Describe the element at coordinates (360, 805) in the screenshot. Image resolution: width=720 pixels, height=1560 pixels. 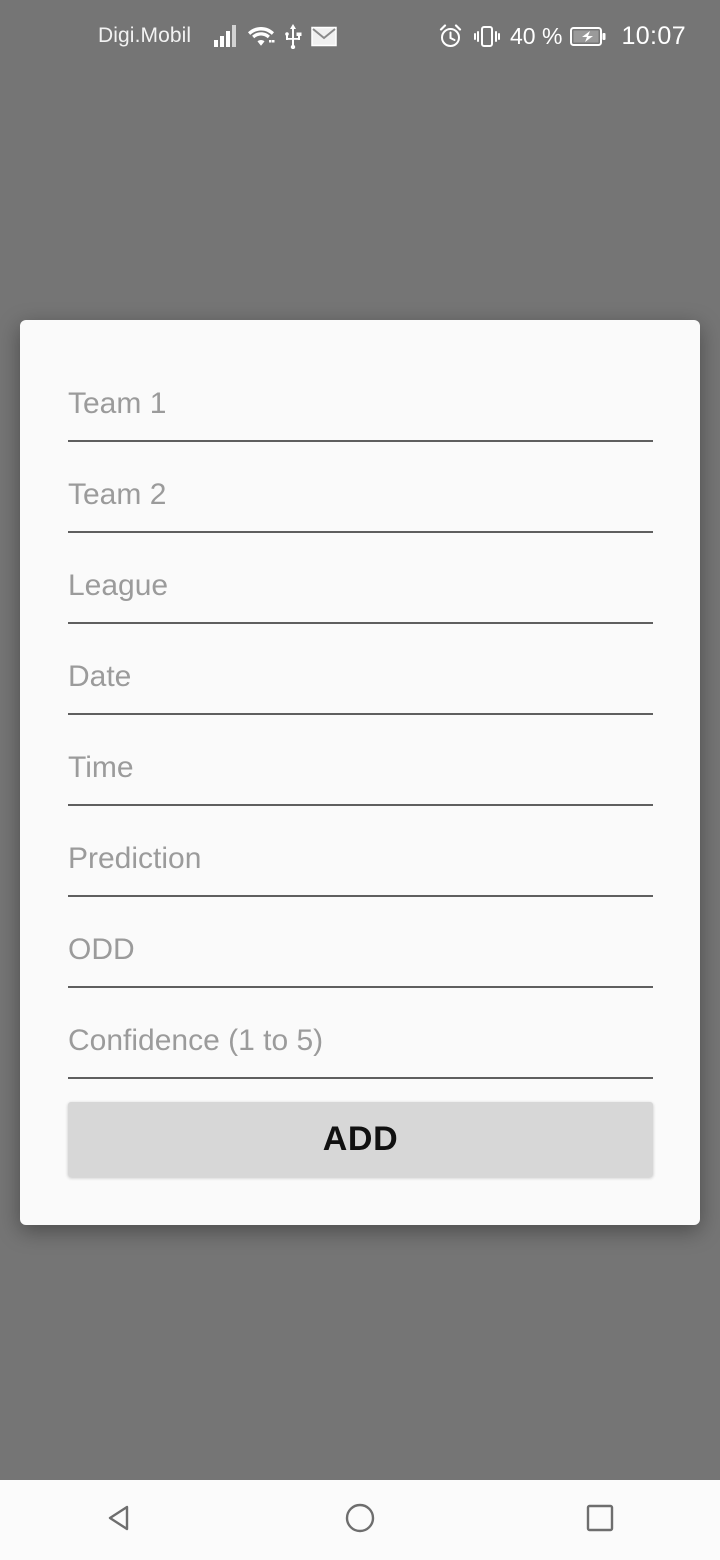
I see `time-underline` at that location.